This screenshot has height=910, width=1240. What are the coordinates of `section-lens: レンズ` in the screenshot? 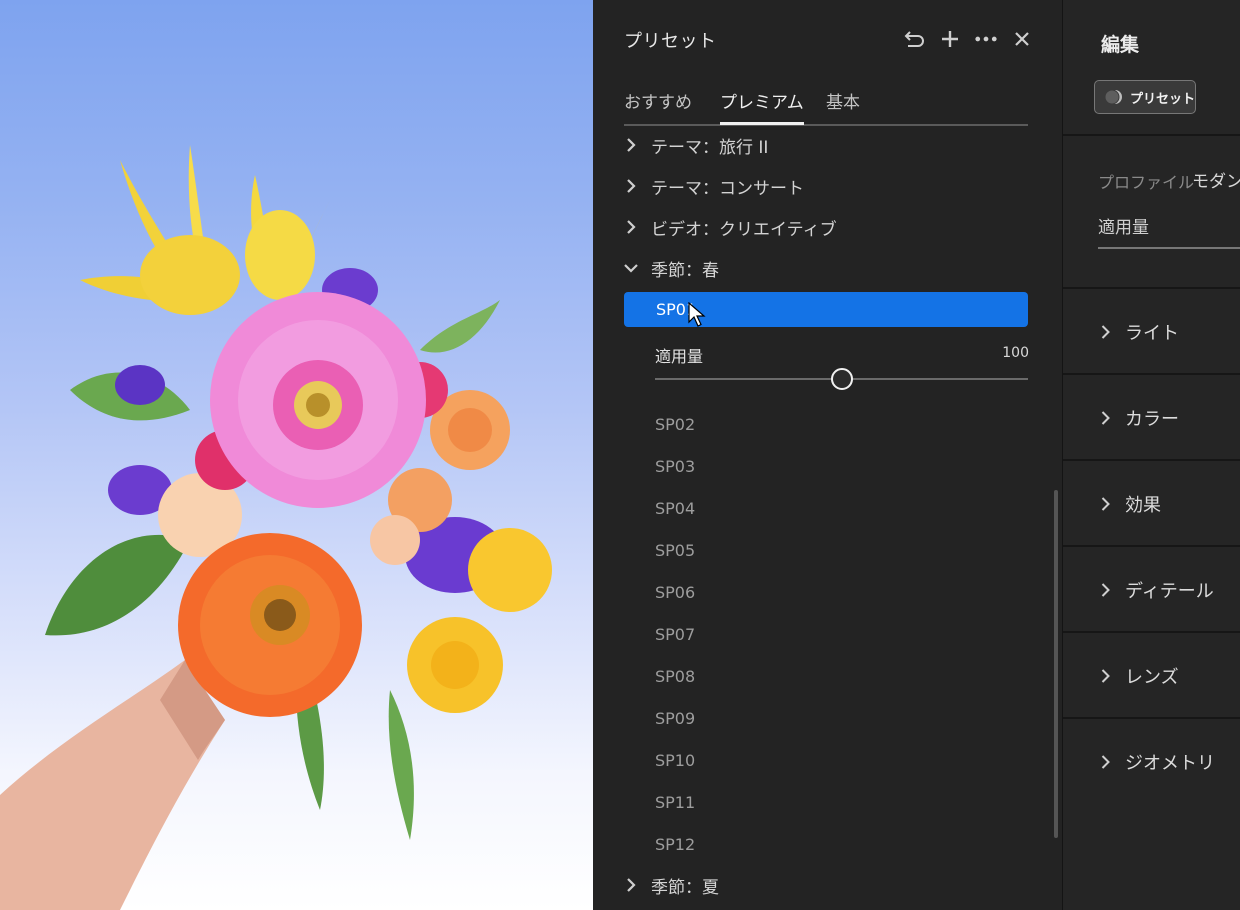 It's located at (1140, 676).